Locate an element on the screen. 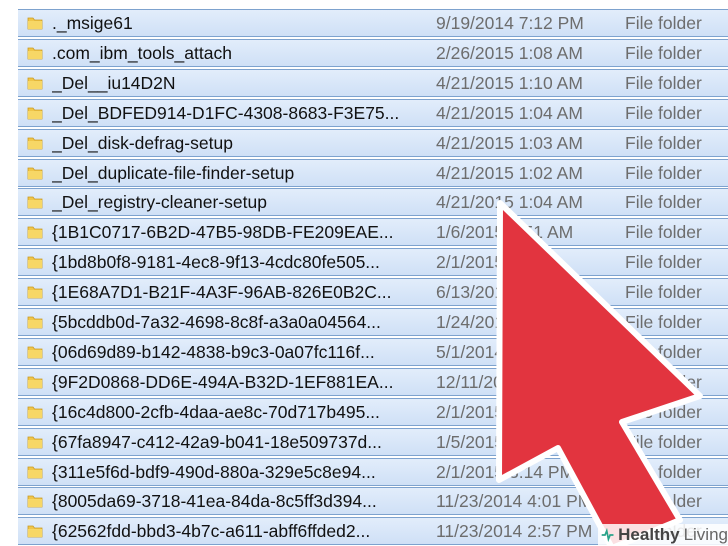 The image size is (728, 546). file-date-modified: 4/21/2015 1:10 AM is located at coordinates (509, 82).